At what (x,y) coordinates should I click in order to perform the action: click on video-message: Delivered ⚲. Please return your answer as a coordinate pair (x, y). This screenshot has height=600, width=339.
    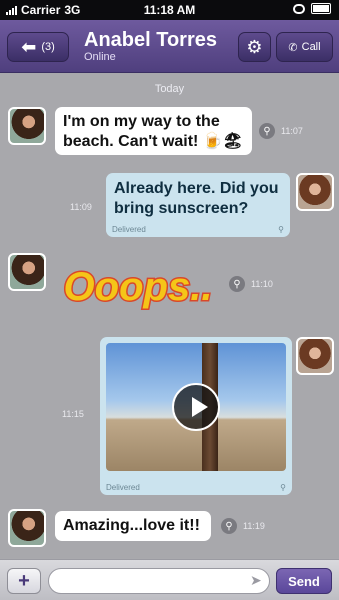
    Looking at the image, I should click on (196, 416).